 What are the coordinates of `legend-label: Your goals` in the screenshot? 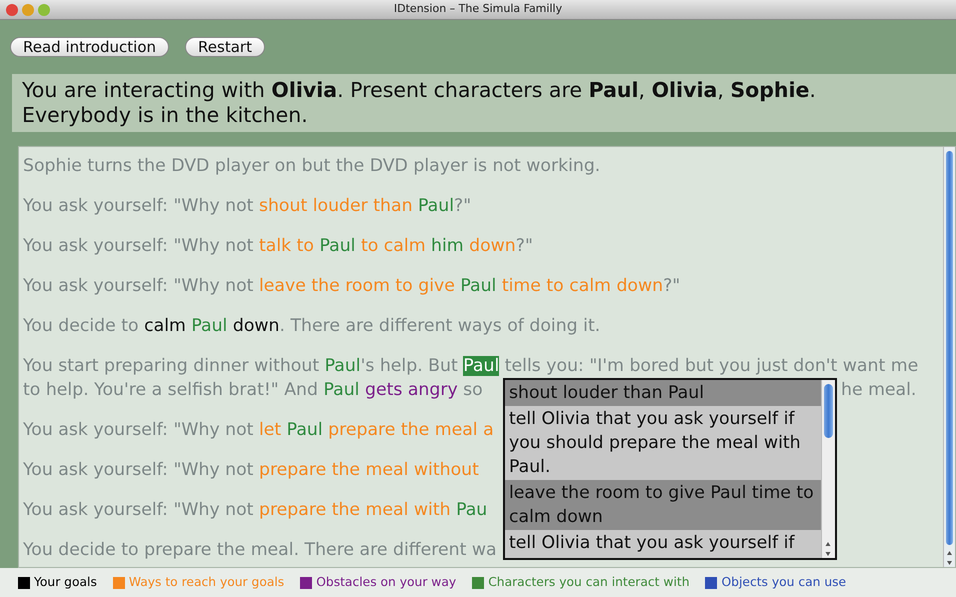 It's located at (65, 583).